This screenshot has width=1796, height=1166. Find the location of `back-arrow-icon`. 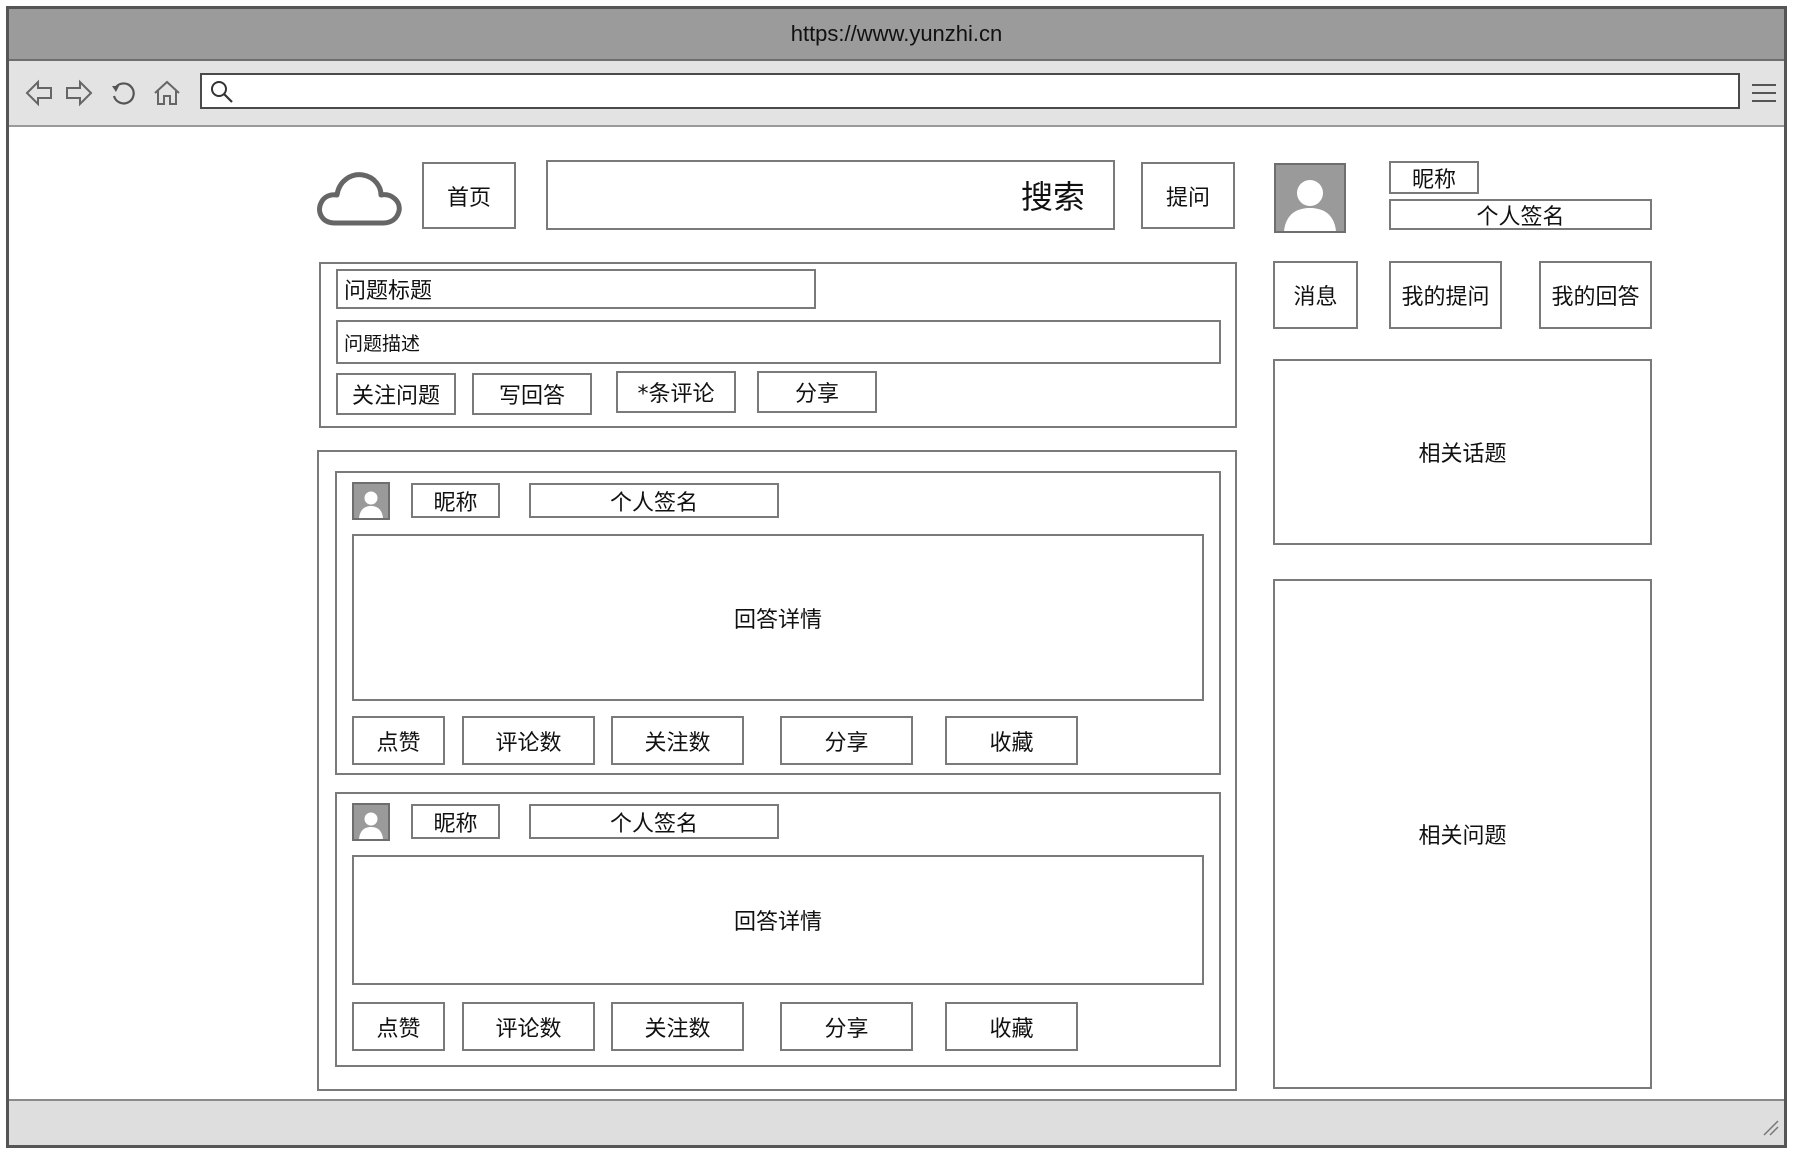

back-arrow-icon is located at coordinates (39, 93).